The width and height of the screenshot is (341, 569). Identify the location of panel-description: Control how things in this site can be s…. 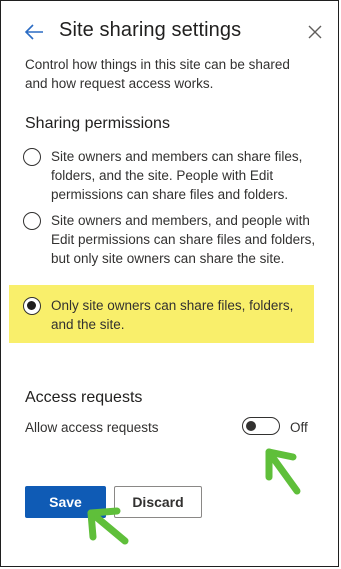
(157, 74).